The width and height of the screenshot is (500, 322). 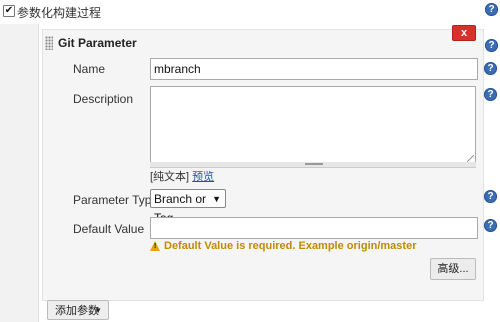 I want to click on left-gutter, so click(x=19, y=173).